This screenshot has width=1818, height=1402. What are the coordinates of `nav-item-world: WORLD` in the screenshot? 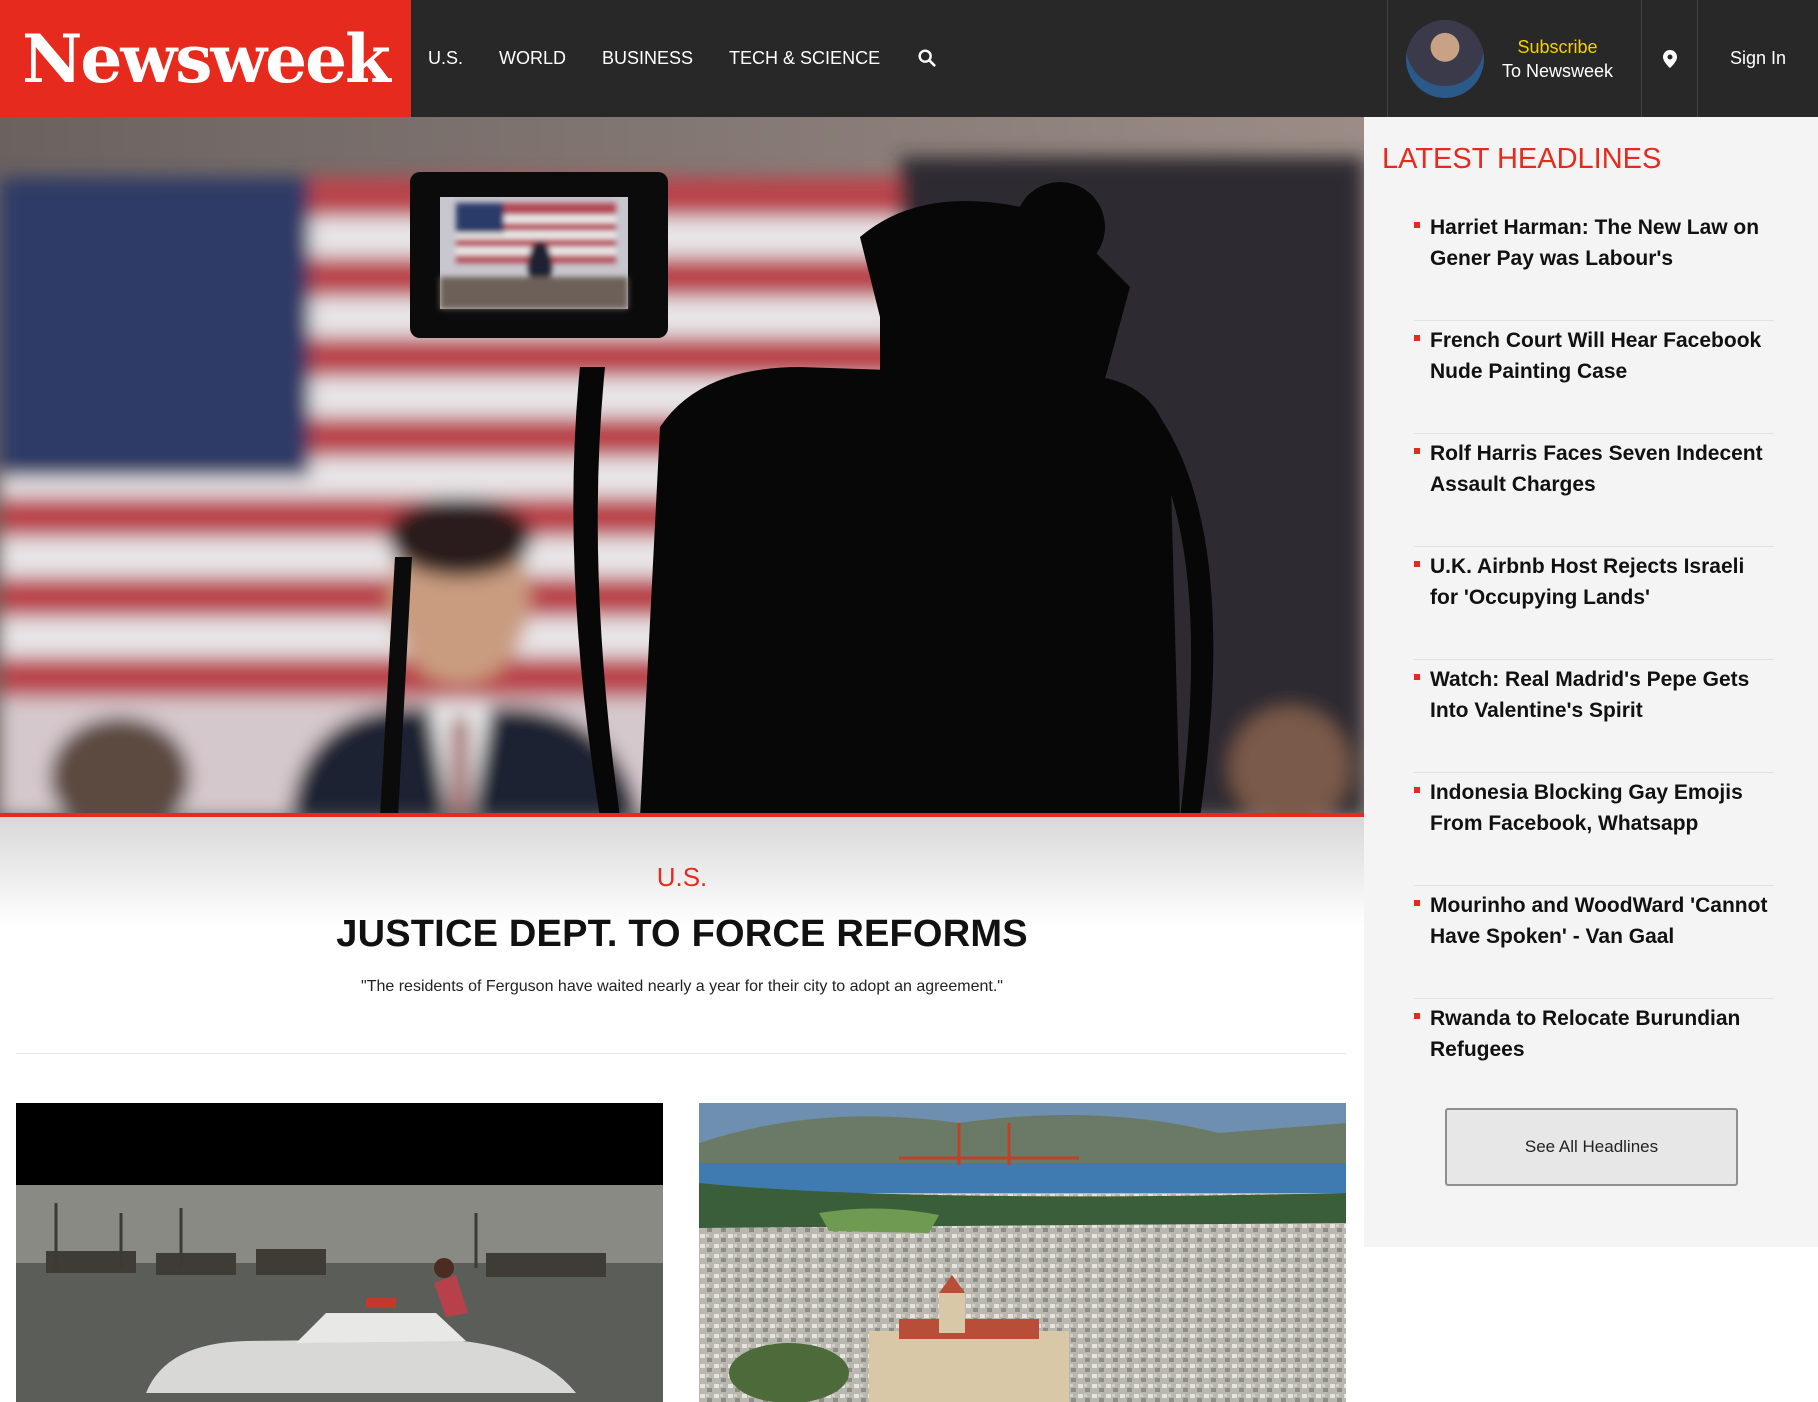 It's located at (532, 58).